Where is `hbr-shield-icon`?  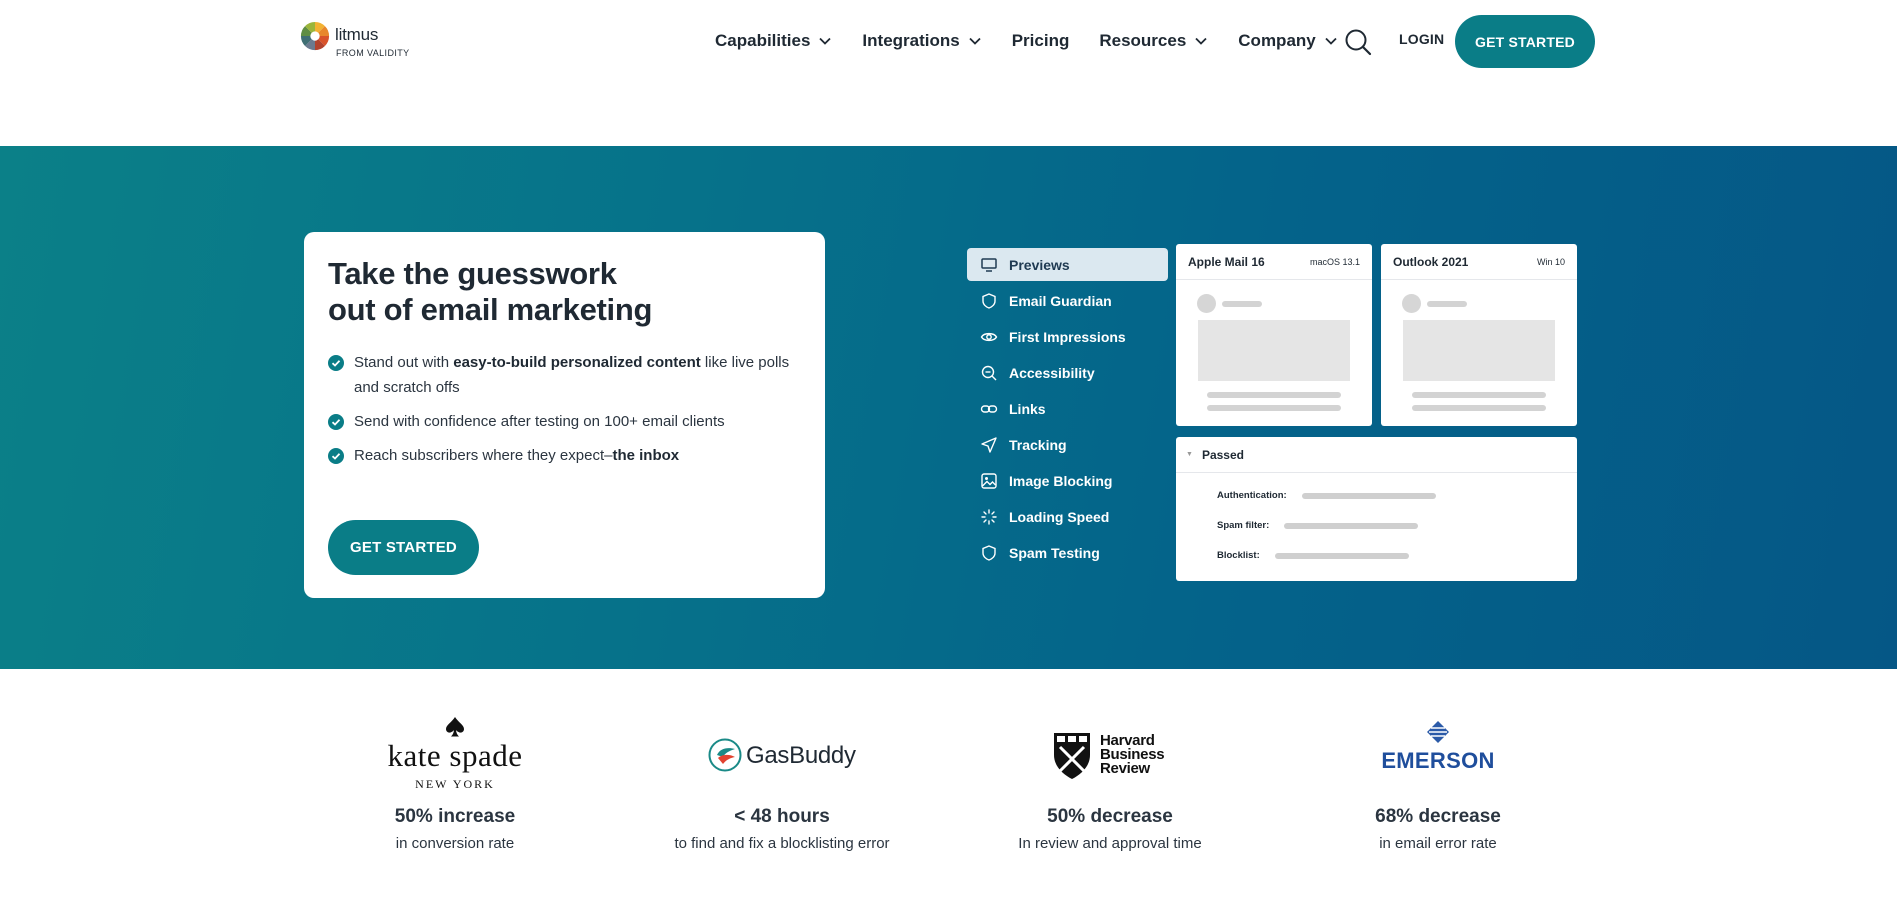 hbr-shield-icon is located at coordinates (1072, 756).